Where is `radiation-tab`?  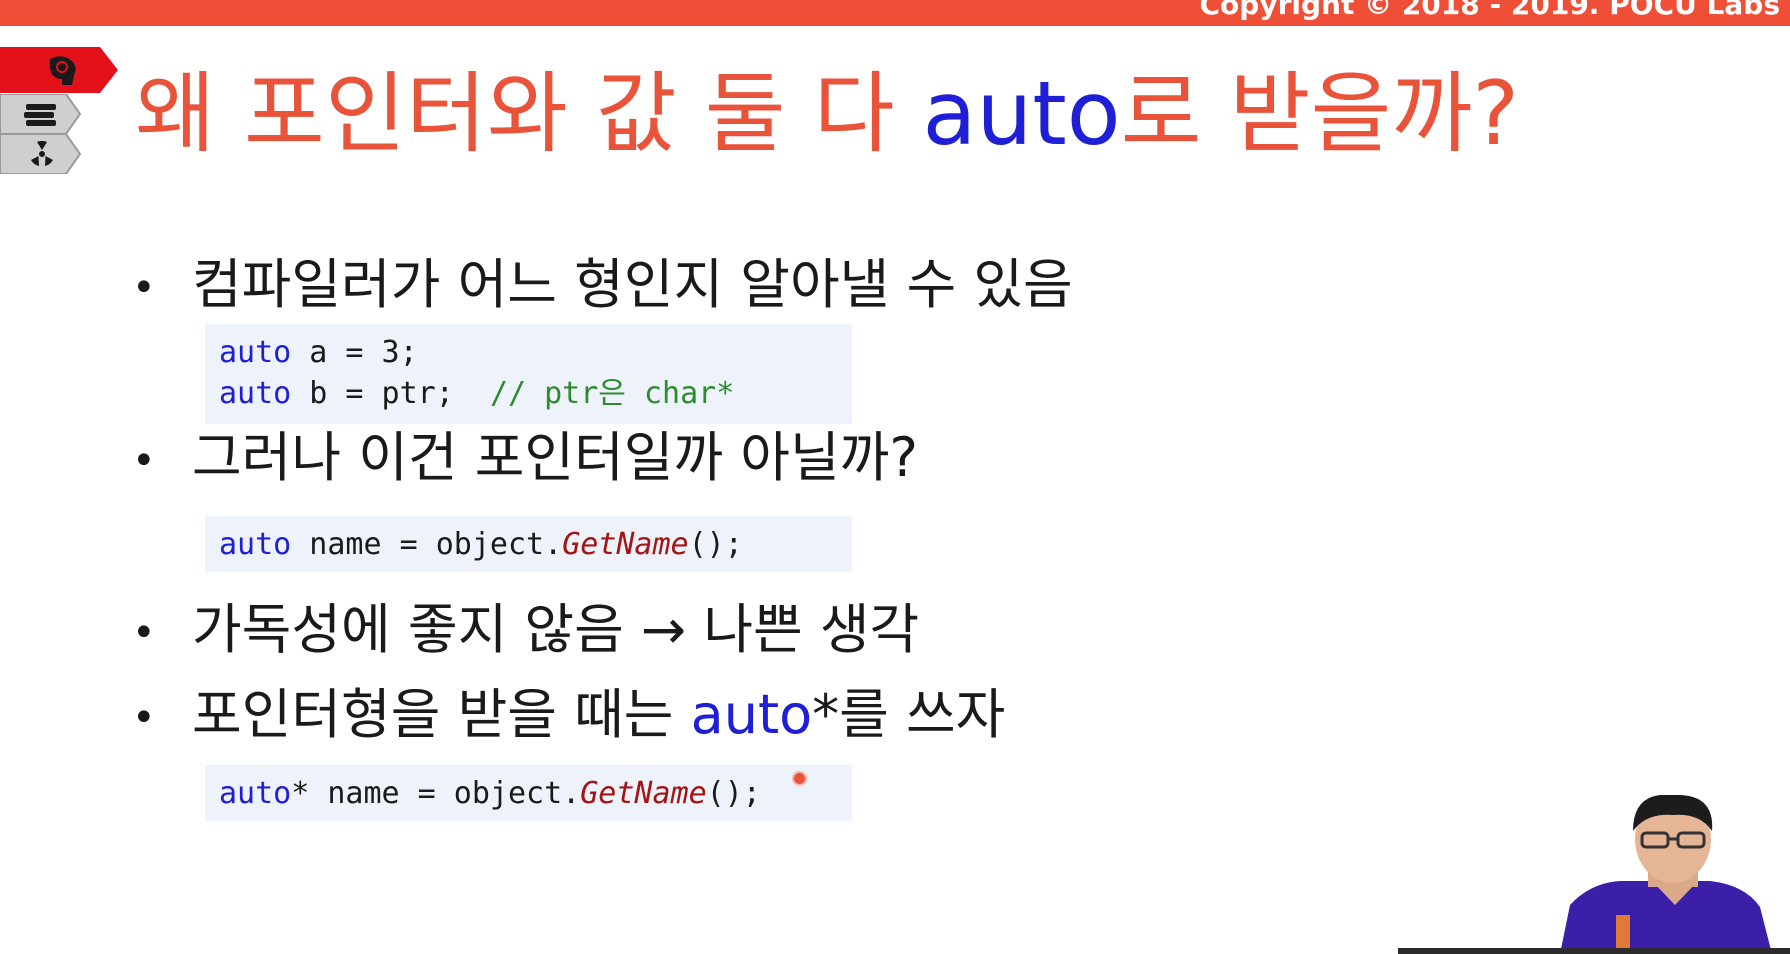 radiation-tab is located at coordinates (41, 154).